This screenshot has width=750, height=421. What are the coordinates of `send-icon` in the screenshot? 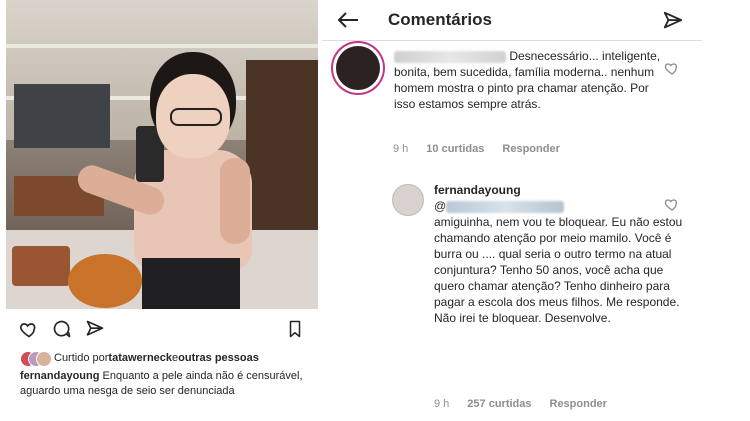 It's located at (673, 20).